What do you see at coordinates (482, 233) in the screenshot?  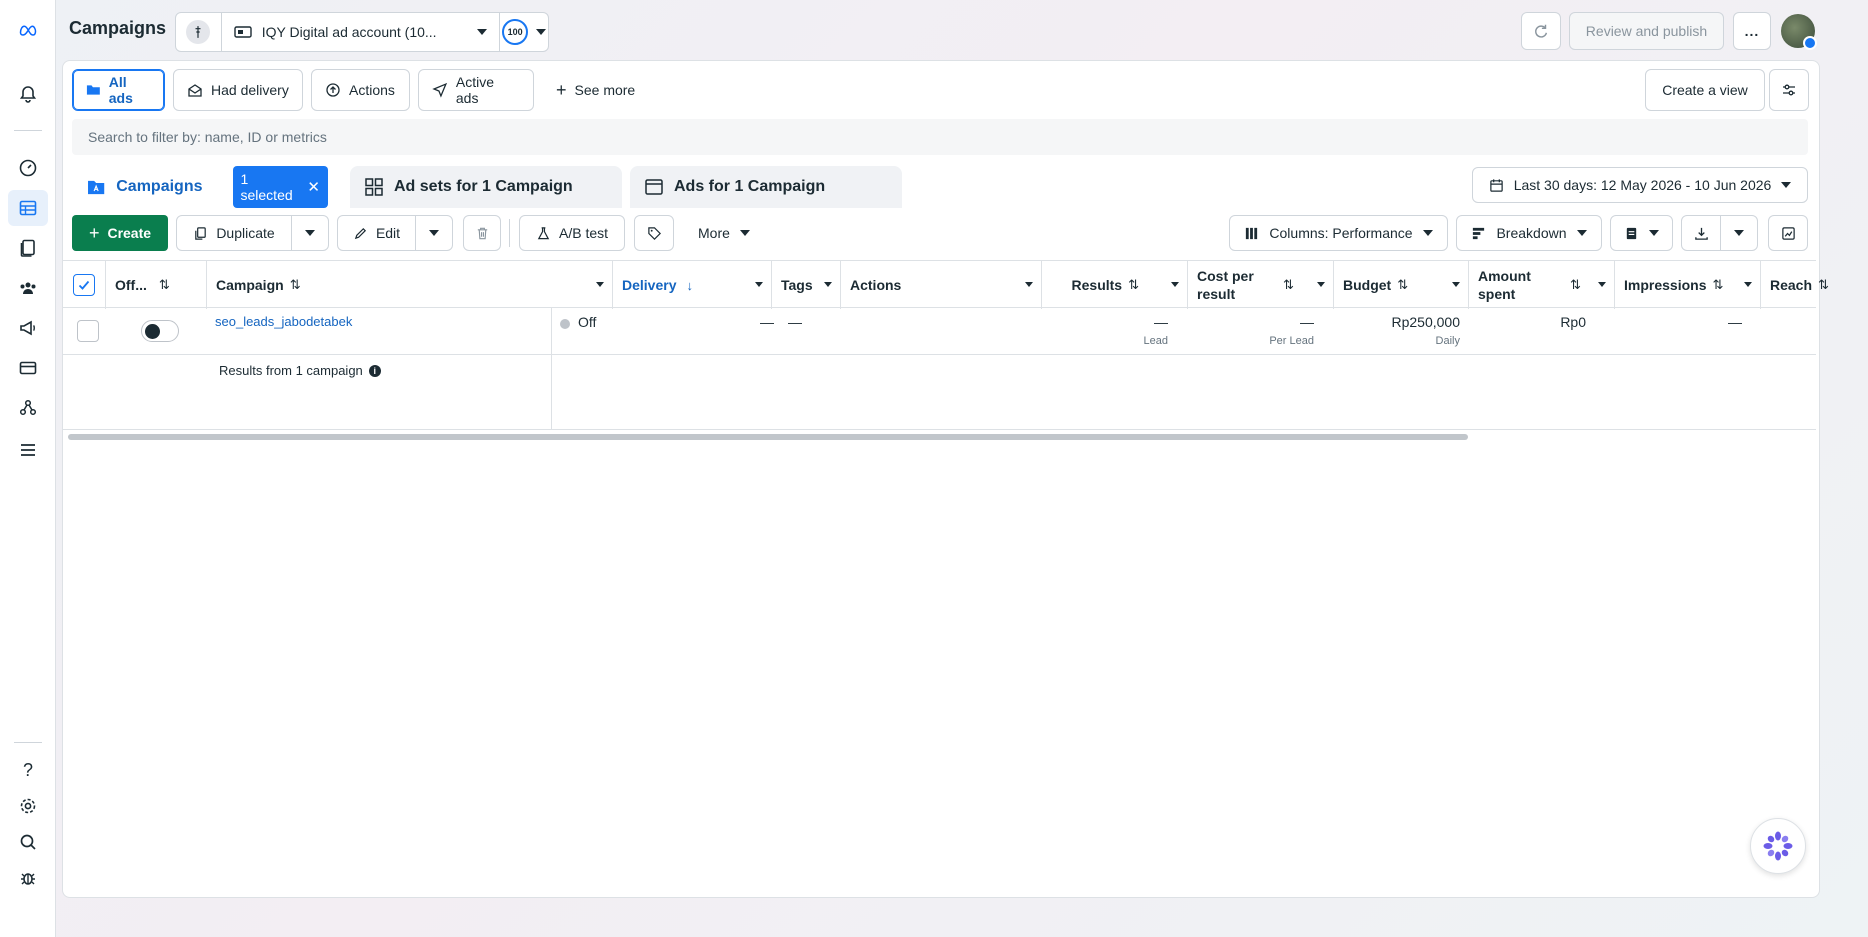 I see `delete-button` at bounding box center [482, 233].